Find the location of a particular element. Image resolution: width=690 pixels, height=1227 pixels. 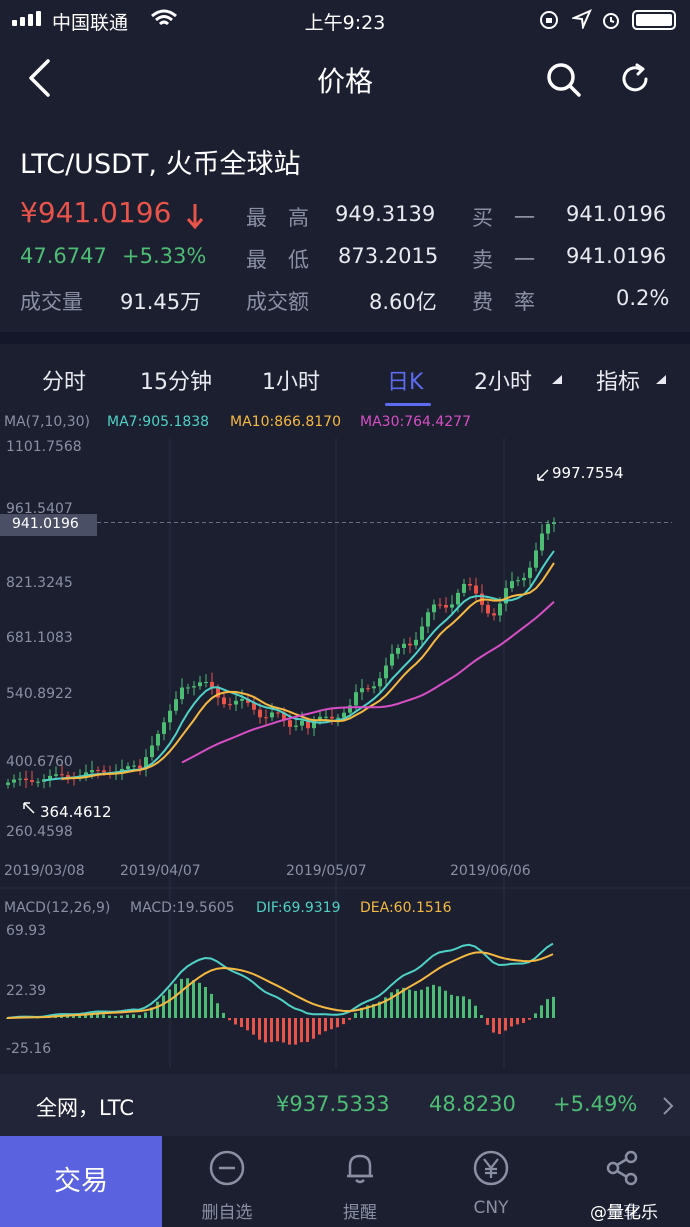

ticker-label: 全网，LTC is located at coordinates (85, 1108).